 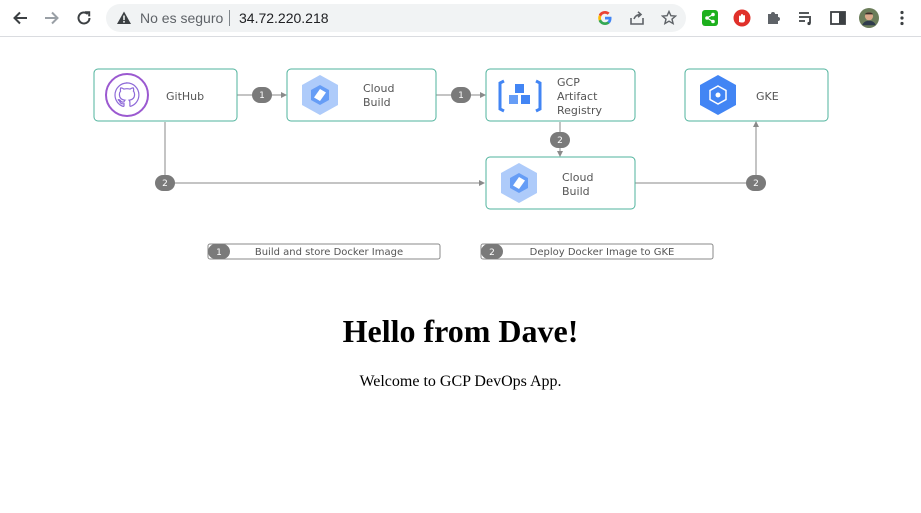 What do you see at coordinates (669, 18) in the screenshot?
I see `bookmark-star-icon` at bounding box center [669, 18].